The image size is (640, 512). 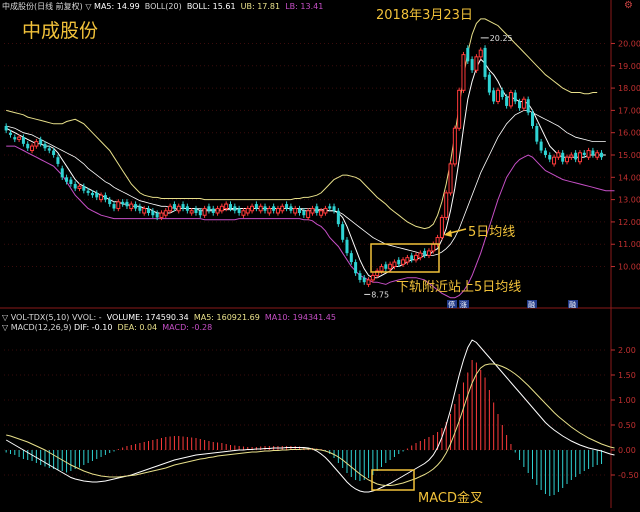 I want to click on event-marker-label: 融, so click(x=572, y=304).